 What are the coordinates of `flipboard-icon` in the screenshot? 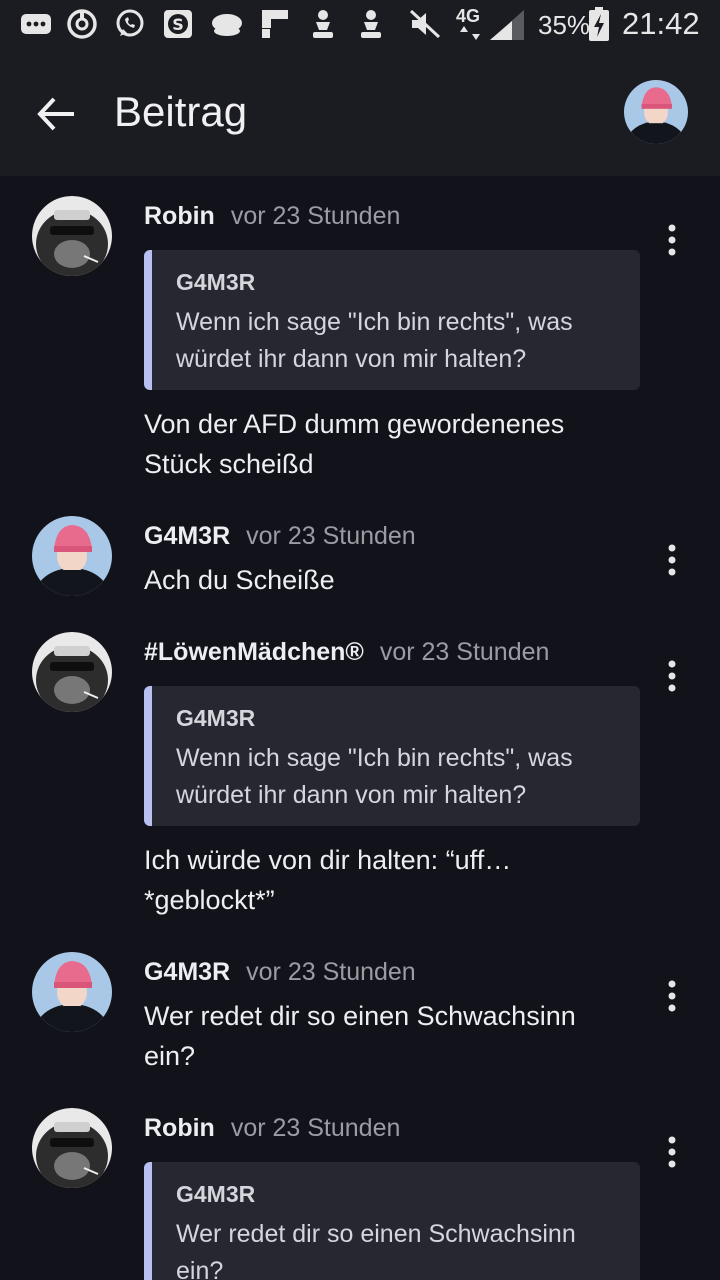 It's located at (275, 24).